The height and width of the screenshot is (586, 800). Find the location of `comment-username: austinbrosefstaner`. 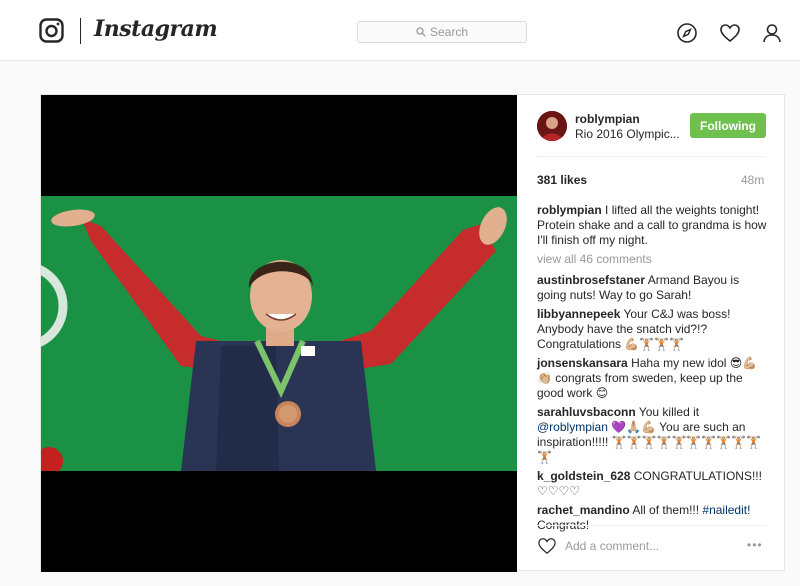

comment-username: austinbrosefstaner is located at coordinates (591, 280).